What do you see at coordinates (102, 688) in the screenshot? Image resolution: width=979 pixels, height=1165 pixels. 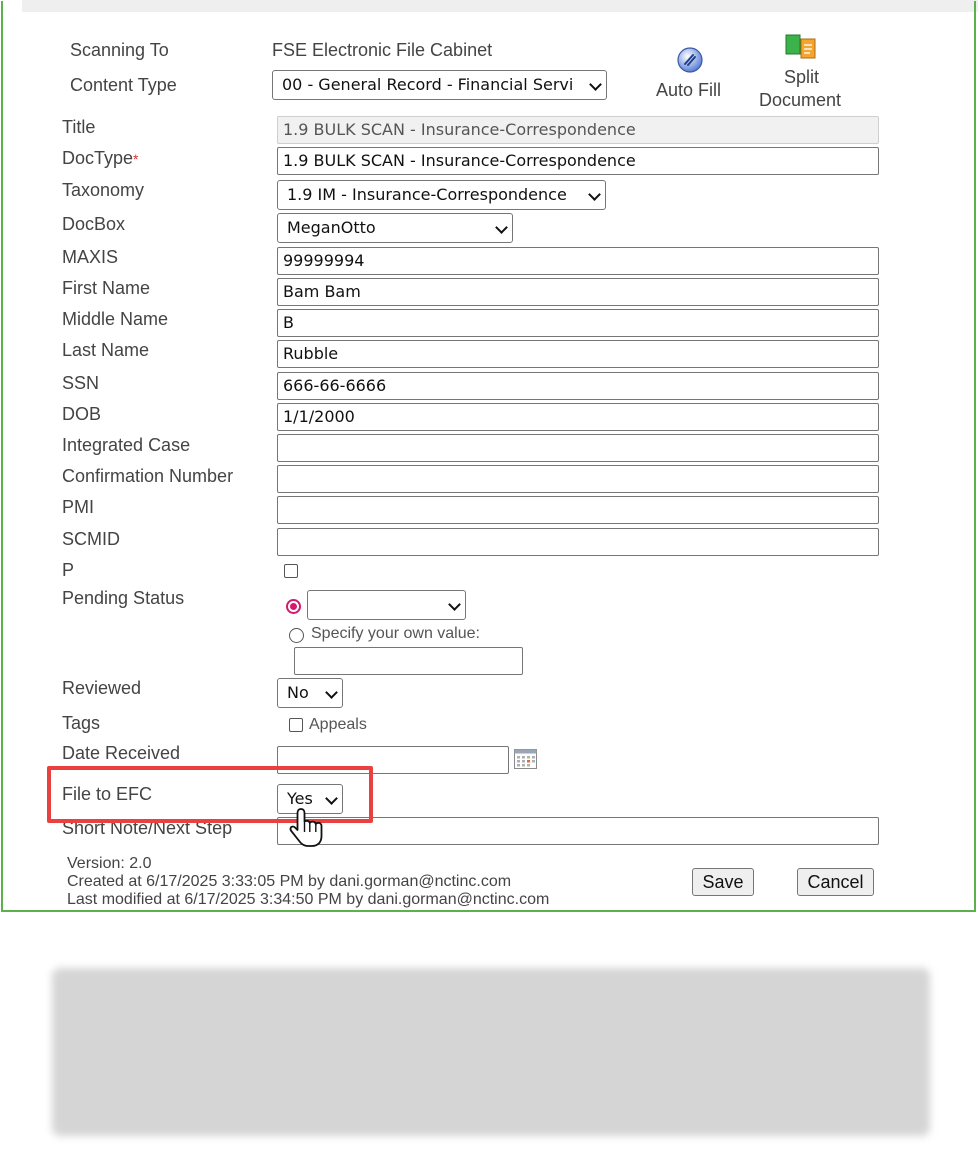 I see `reviewed-label: Reviewed` at bounding box center [102, 688].